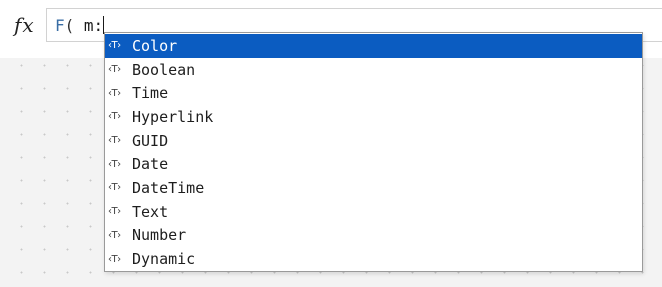  I want to click on autocomplete-item-label: Number, so click(159, 235).